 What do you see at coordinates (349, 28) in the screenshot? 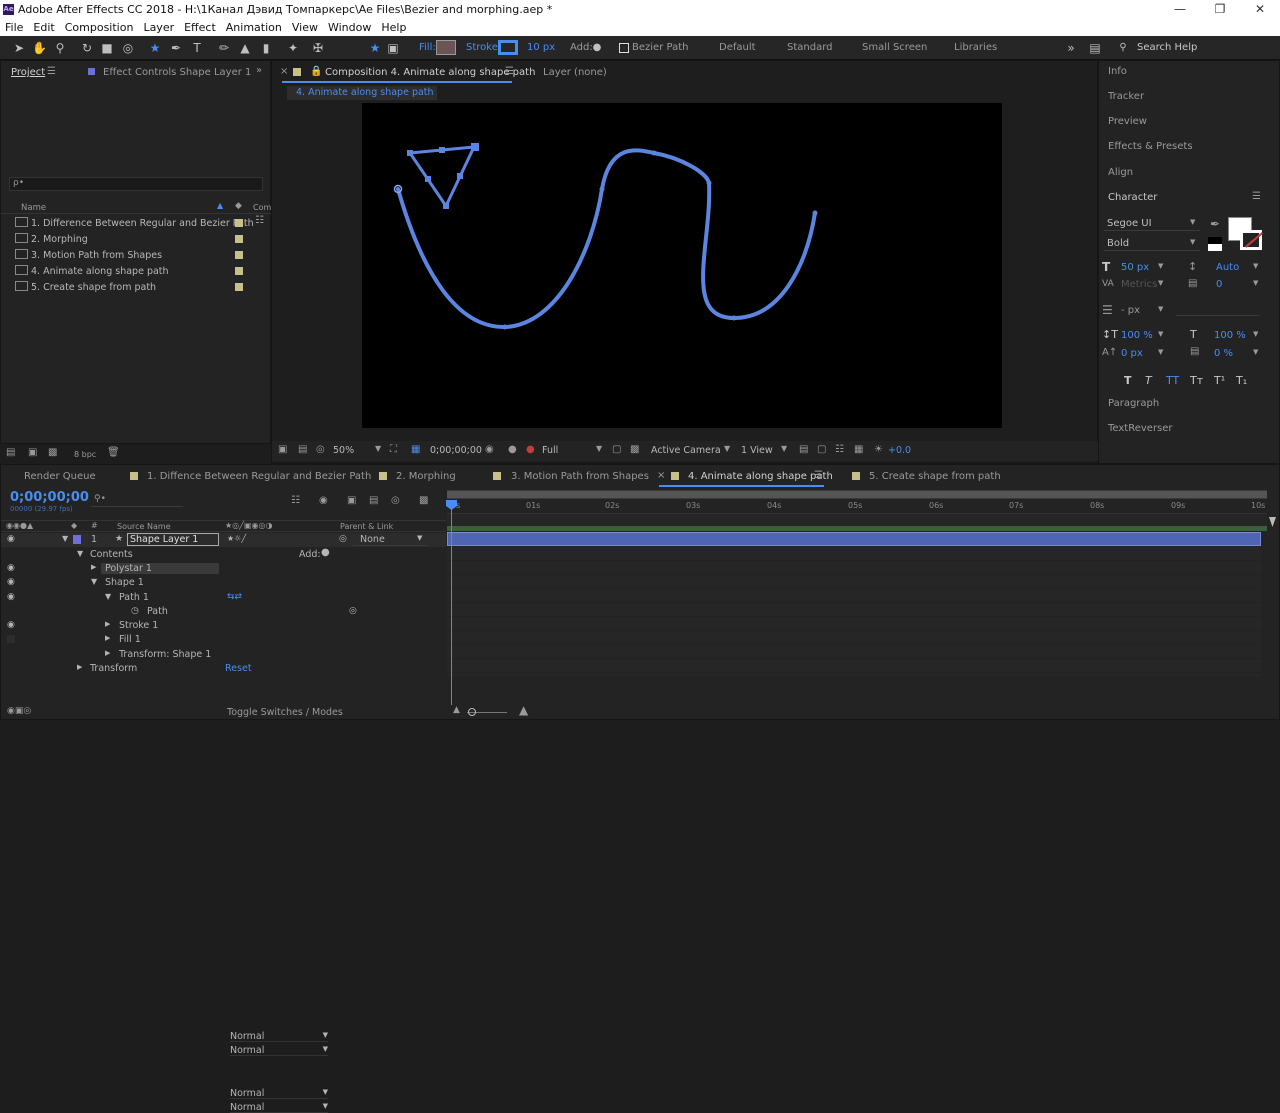
I see `menu-window: Window` at bounding box center [349, 28].